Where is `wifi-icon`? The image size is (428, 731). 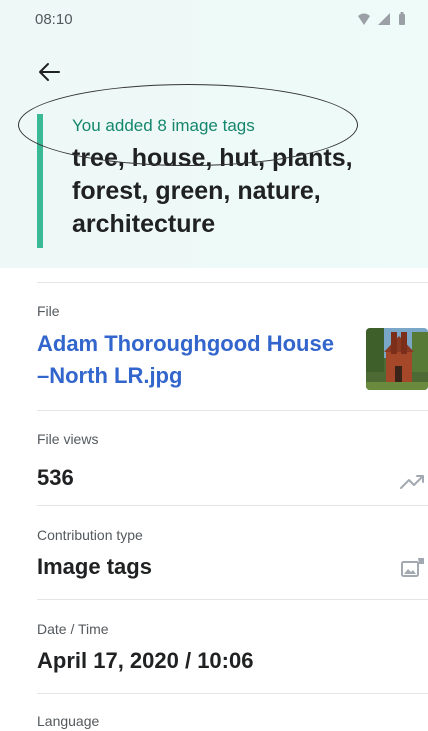 wifi-icon is located at coordinates (364, 19).